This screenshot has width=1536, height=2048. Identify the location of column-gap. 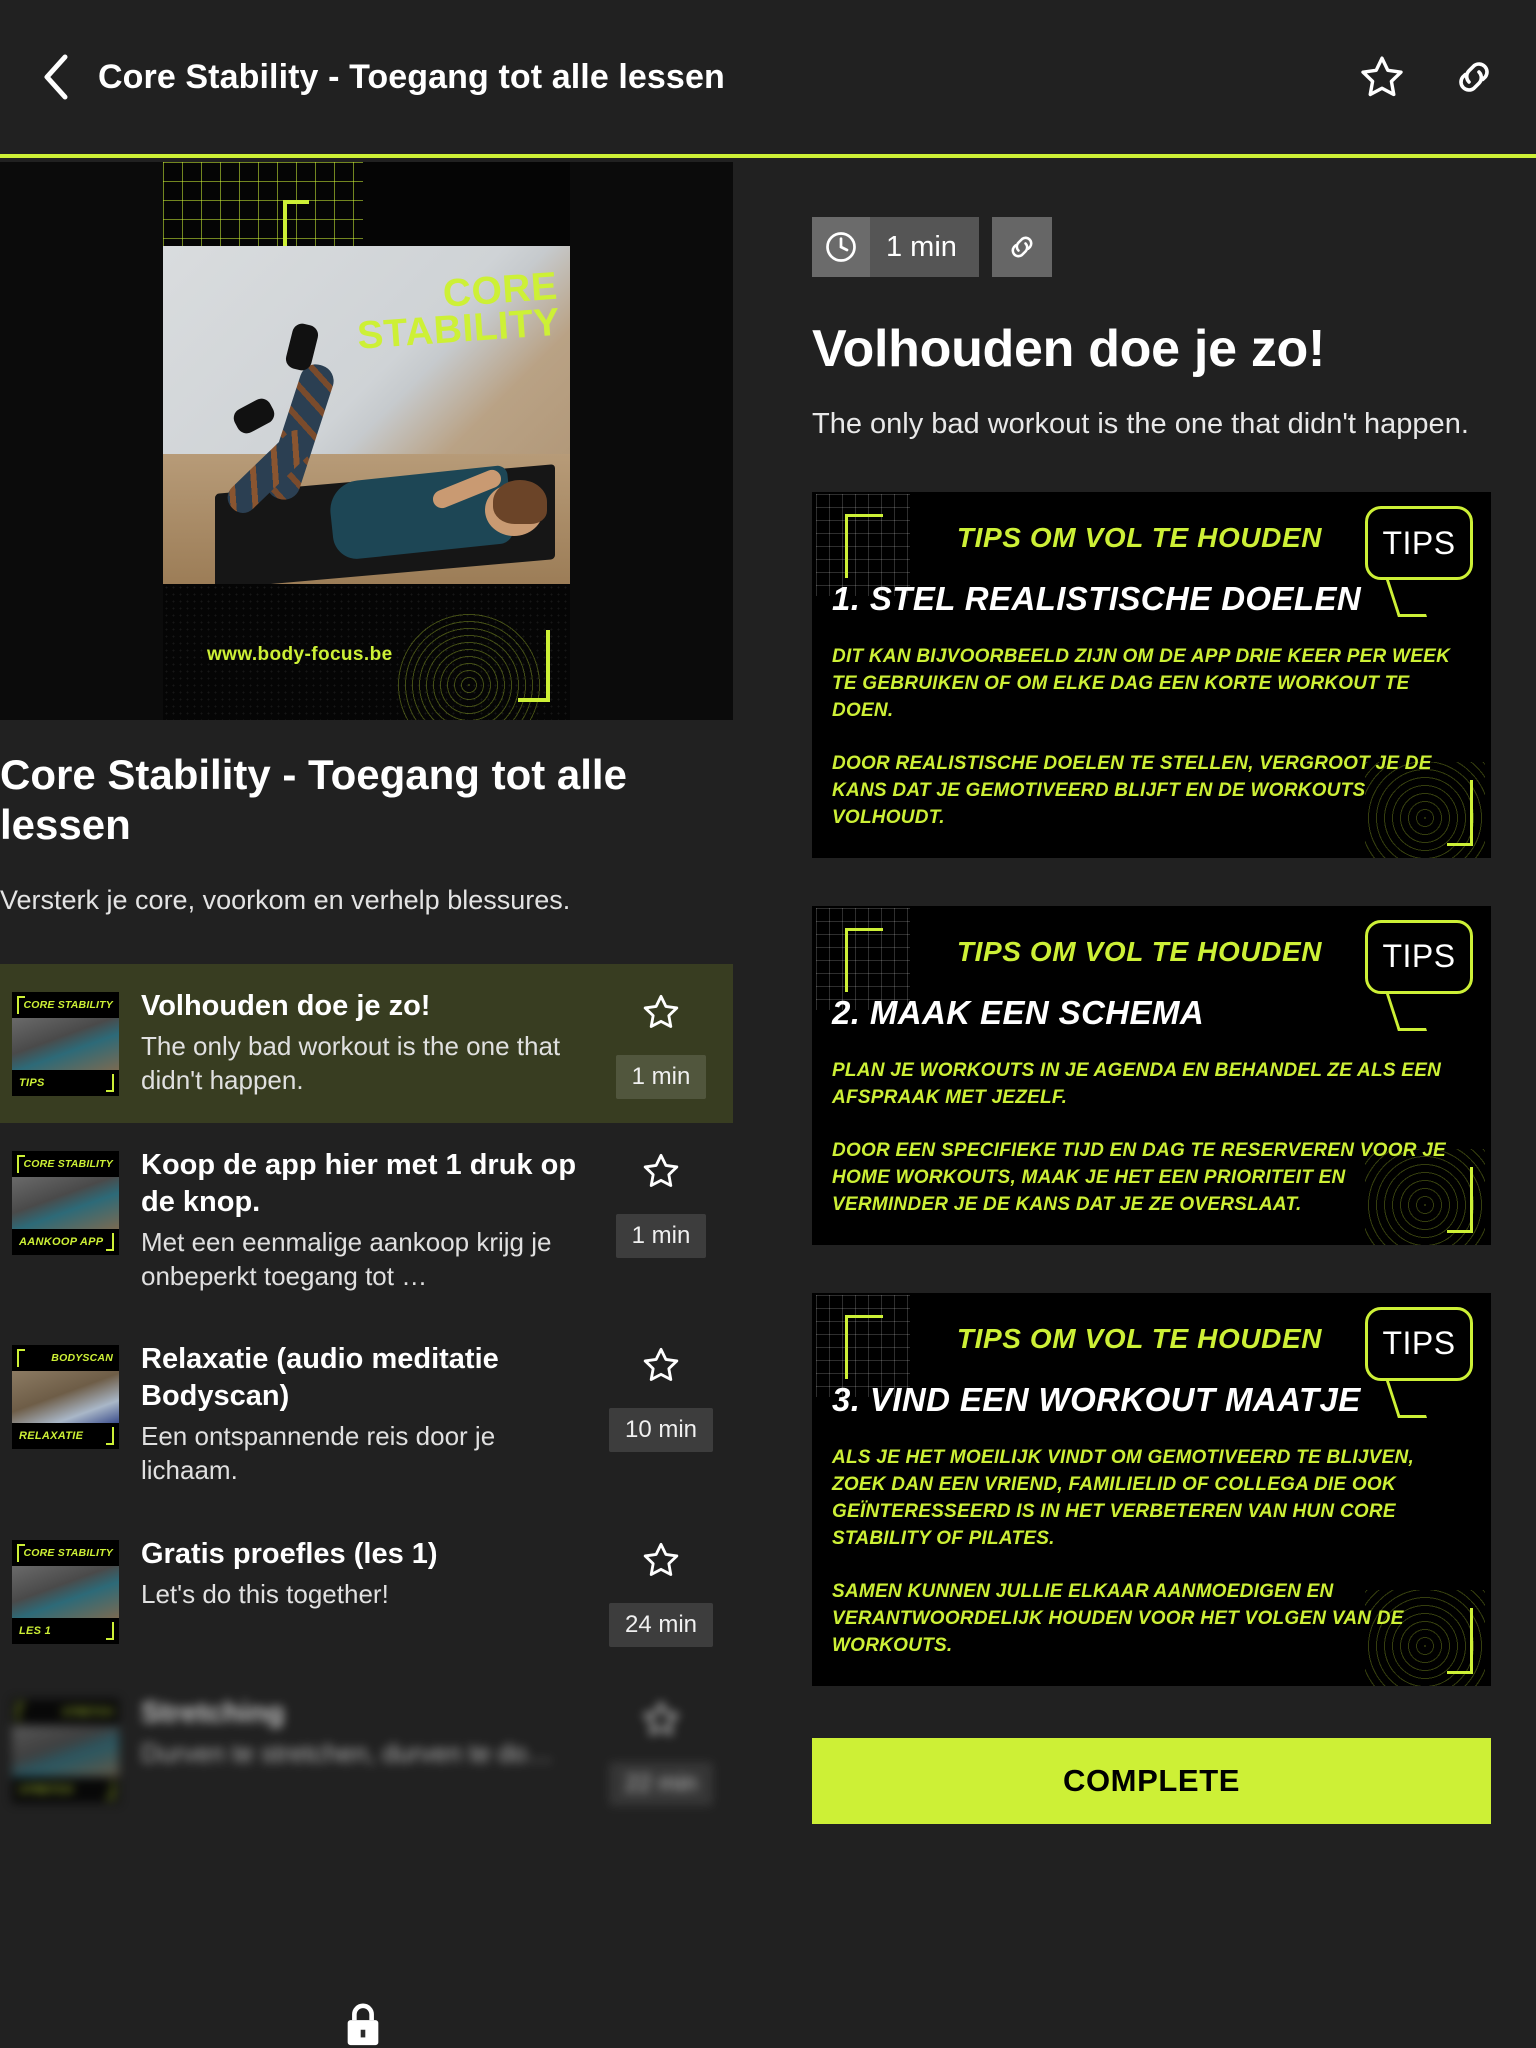
(772, 1105).